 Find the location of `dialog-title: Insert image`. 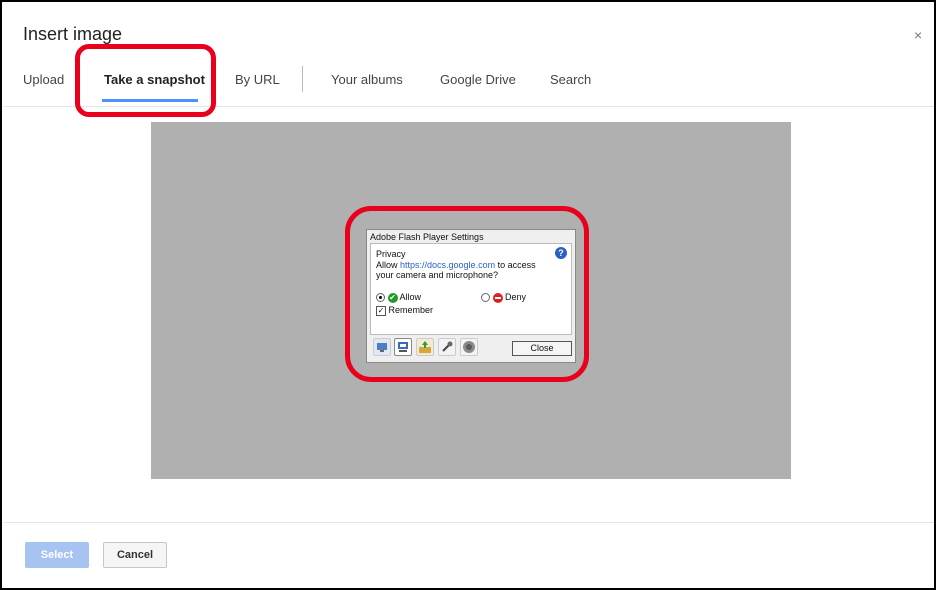

dialog-title: Insert image is located at coordinates (73, 34).